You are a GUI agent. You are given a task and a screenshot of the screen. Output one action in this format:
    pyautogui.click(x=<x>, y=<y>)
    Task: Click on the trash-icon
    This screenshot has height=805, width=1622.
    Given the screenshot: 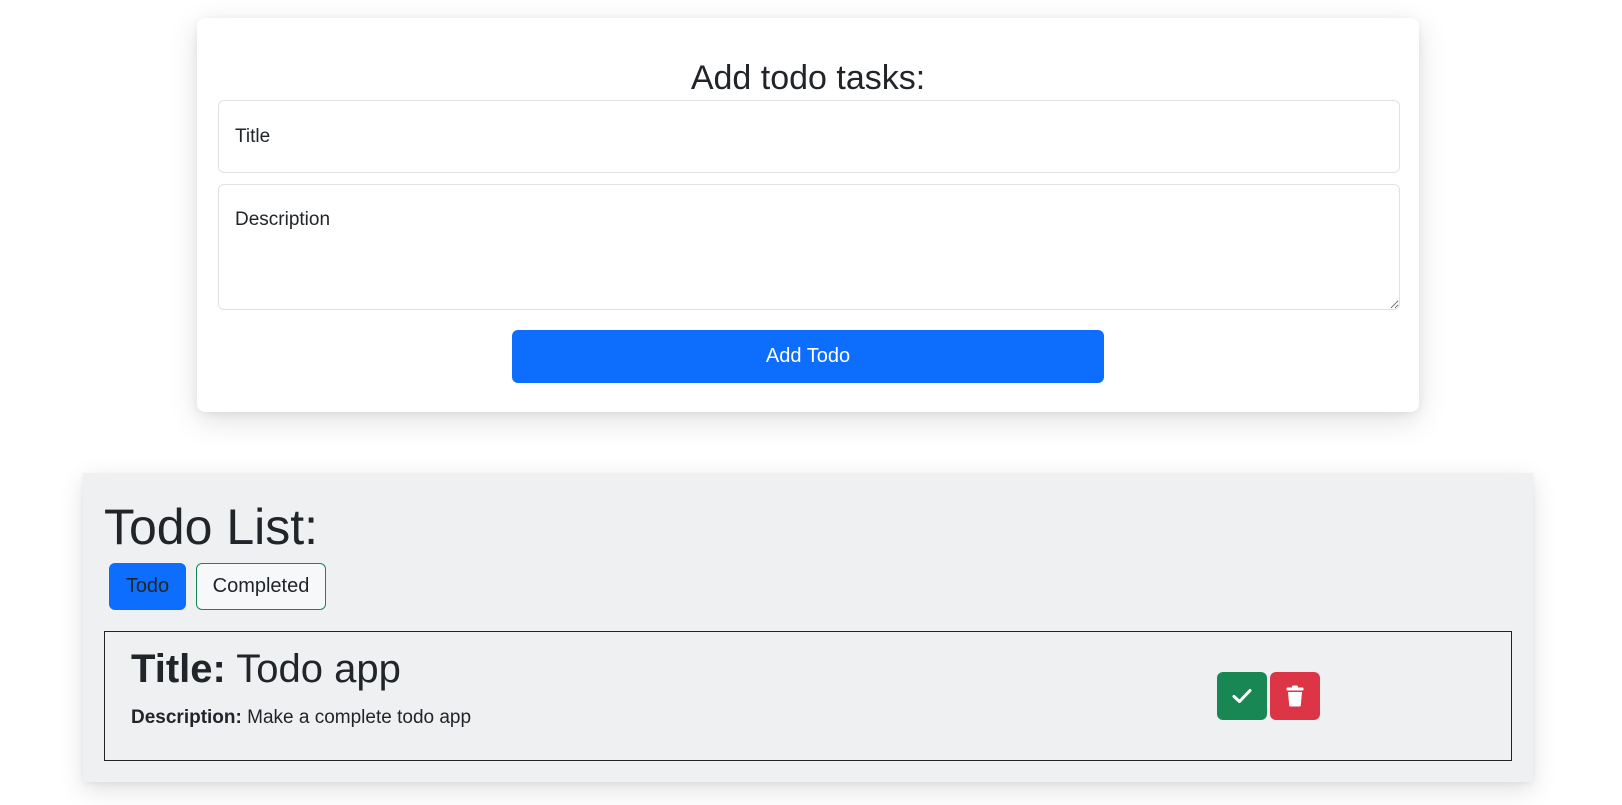 What is the action you would take?
    pyautogui.click(x=1295, y=696)
    